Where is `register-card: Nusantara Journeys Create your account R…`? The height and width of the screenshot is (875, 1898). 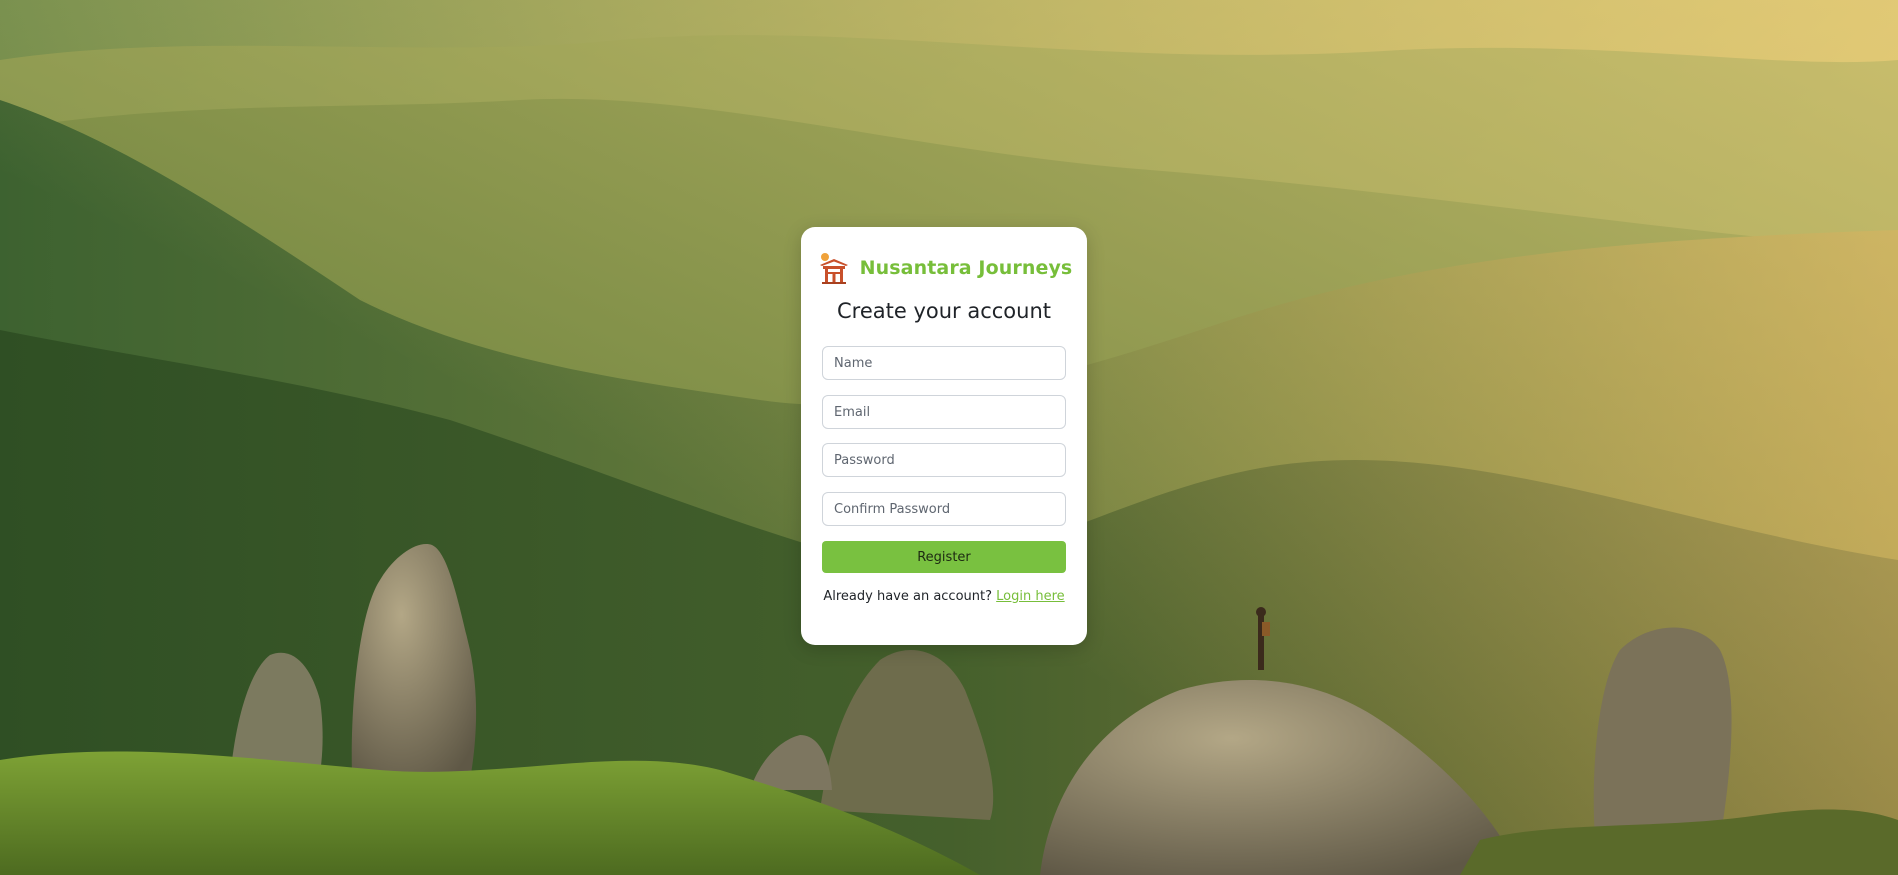 register-card: Nusantara Journeys Create your account R… is located at coordinates (944, 436).